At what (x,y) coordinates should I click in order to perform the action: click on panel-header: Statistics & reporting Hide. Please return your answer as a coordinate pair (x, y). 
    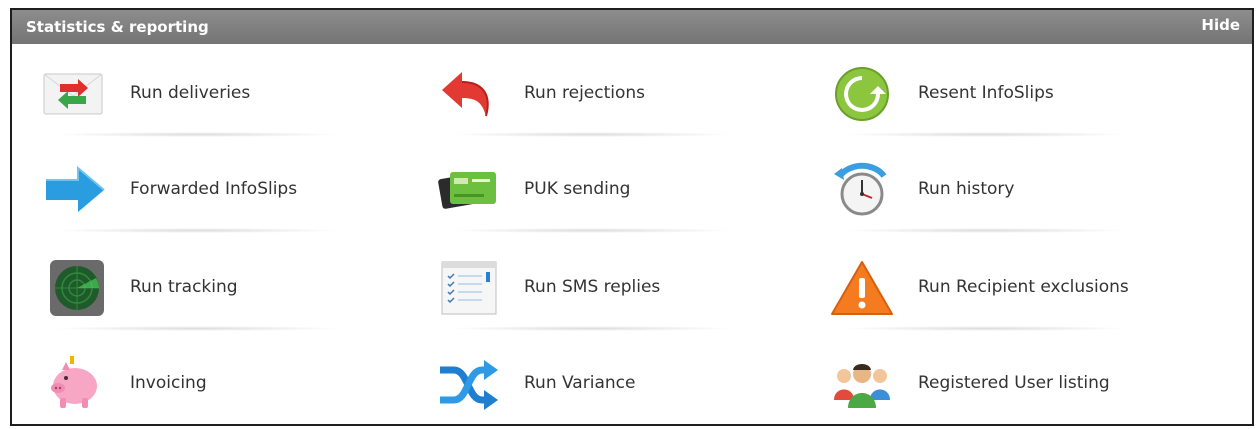
    Looking at the image, I should click on (632, 27).